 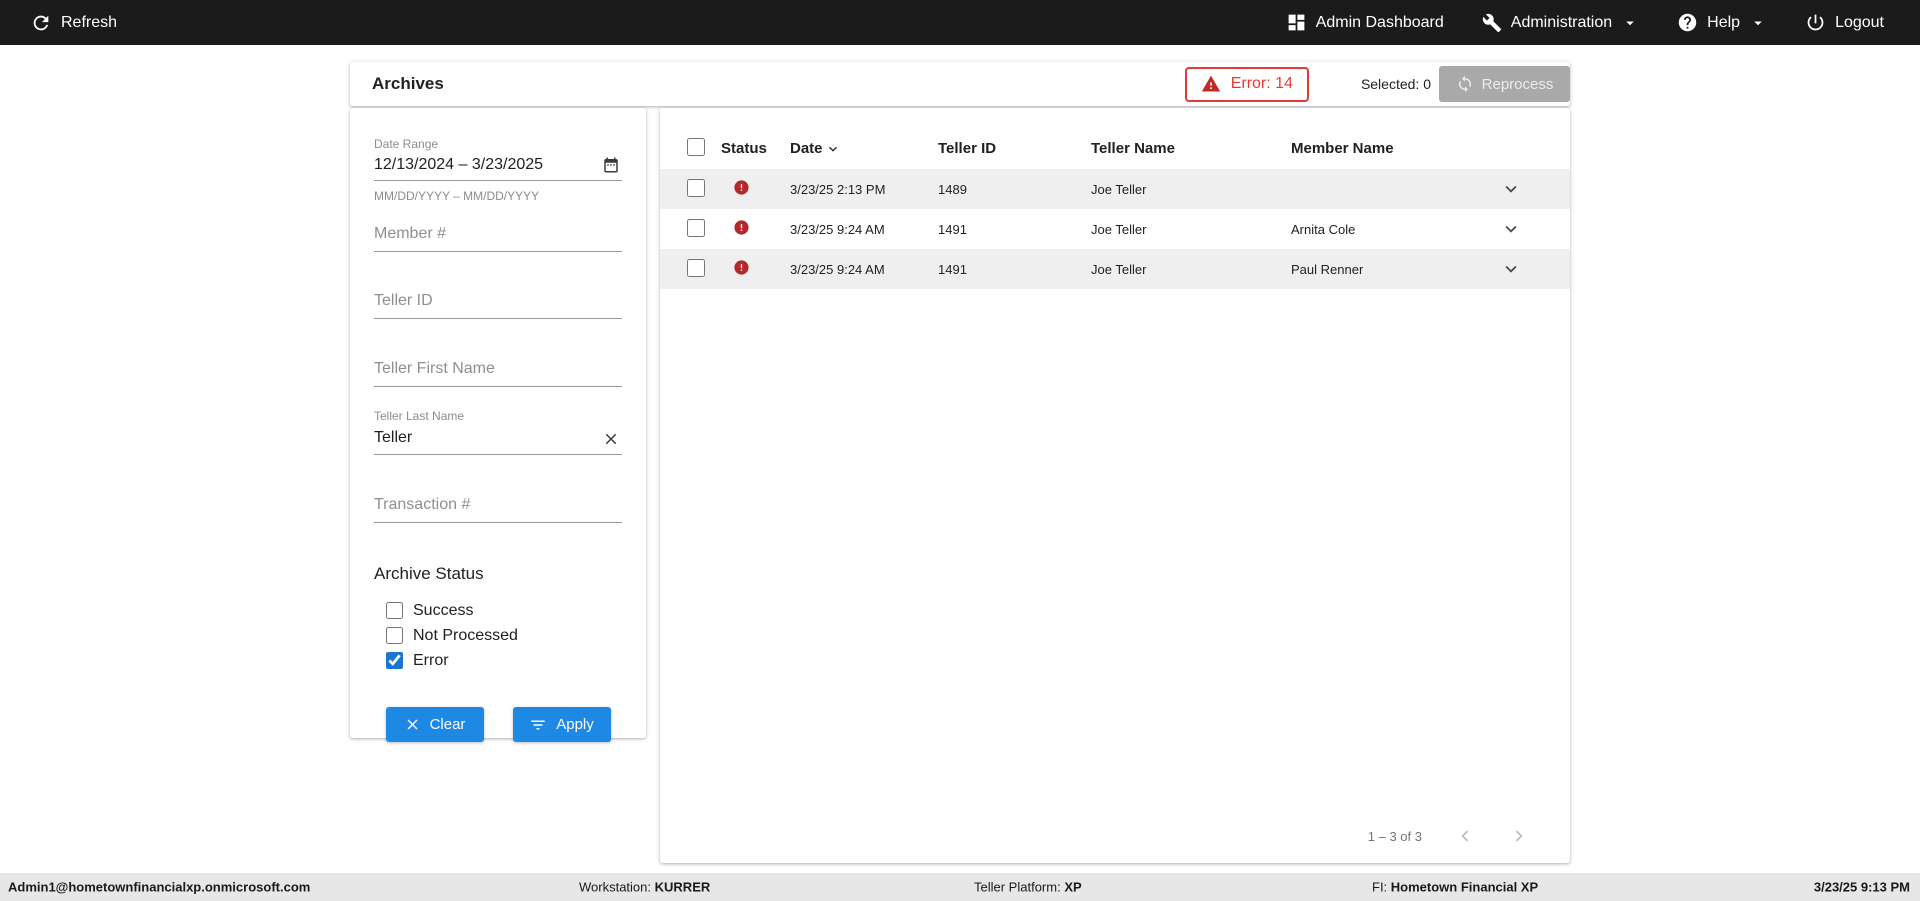 I want to click on error-badge-label: Error: 14, so click(x=1261, y=83).